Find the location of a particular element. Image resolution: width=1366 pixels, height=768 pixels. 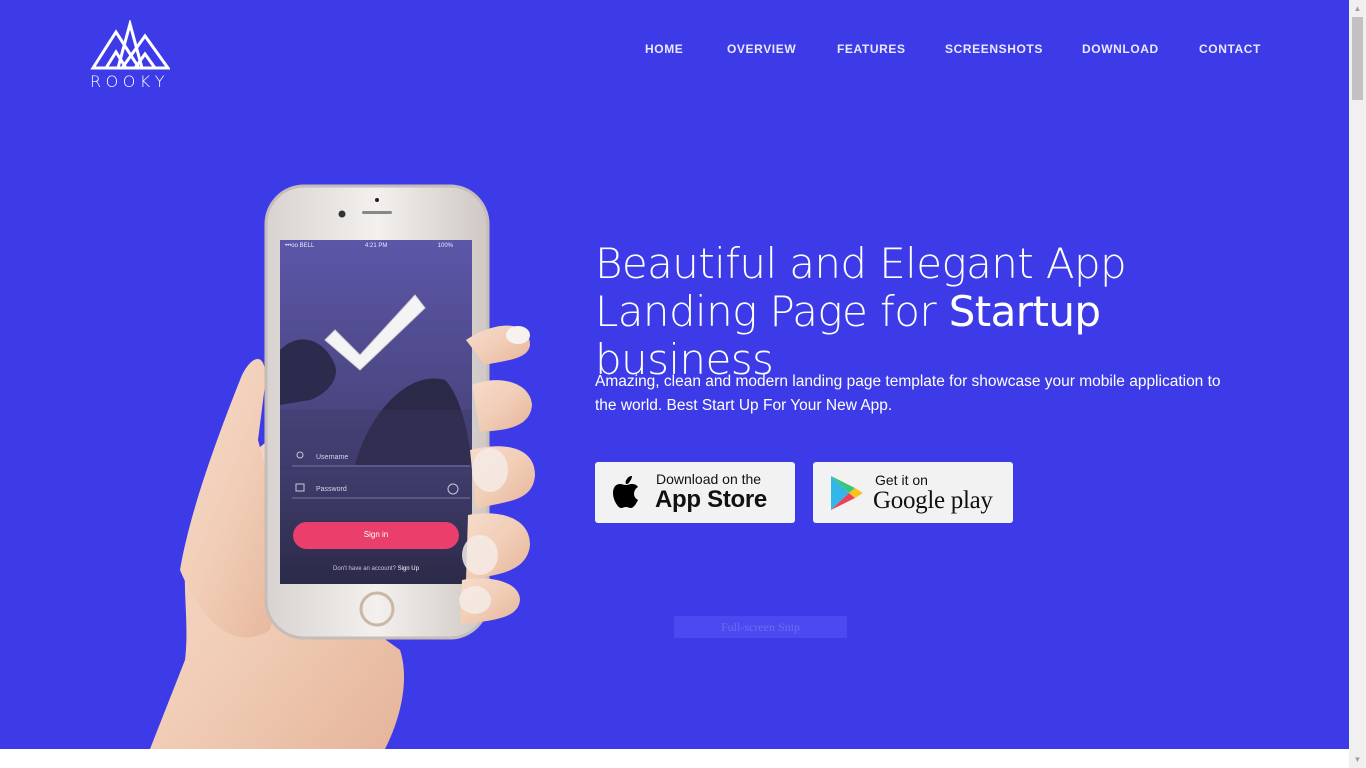

nav-overview: OVERVIEW is located at coordinates (761, 49).